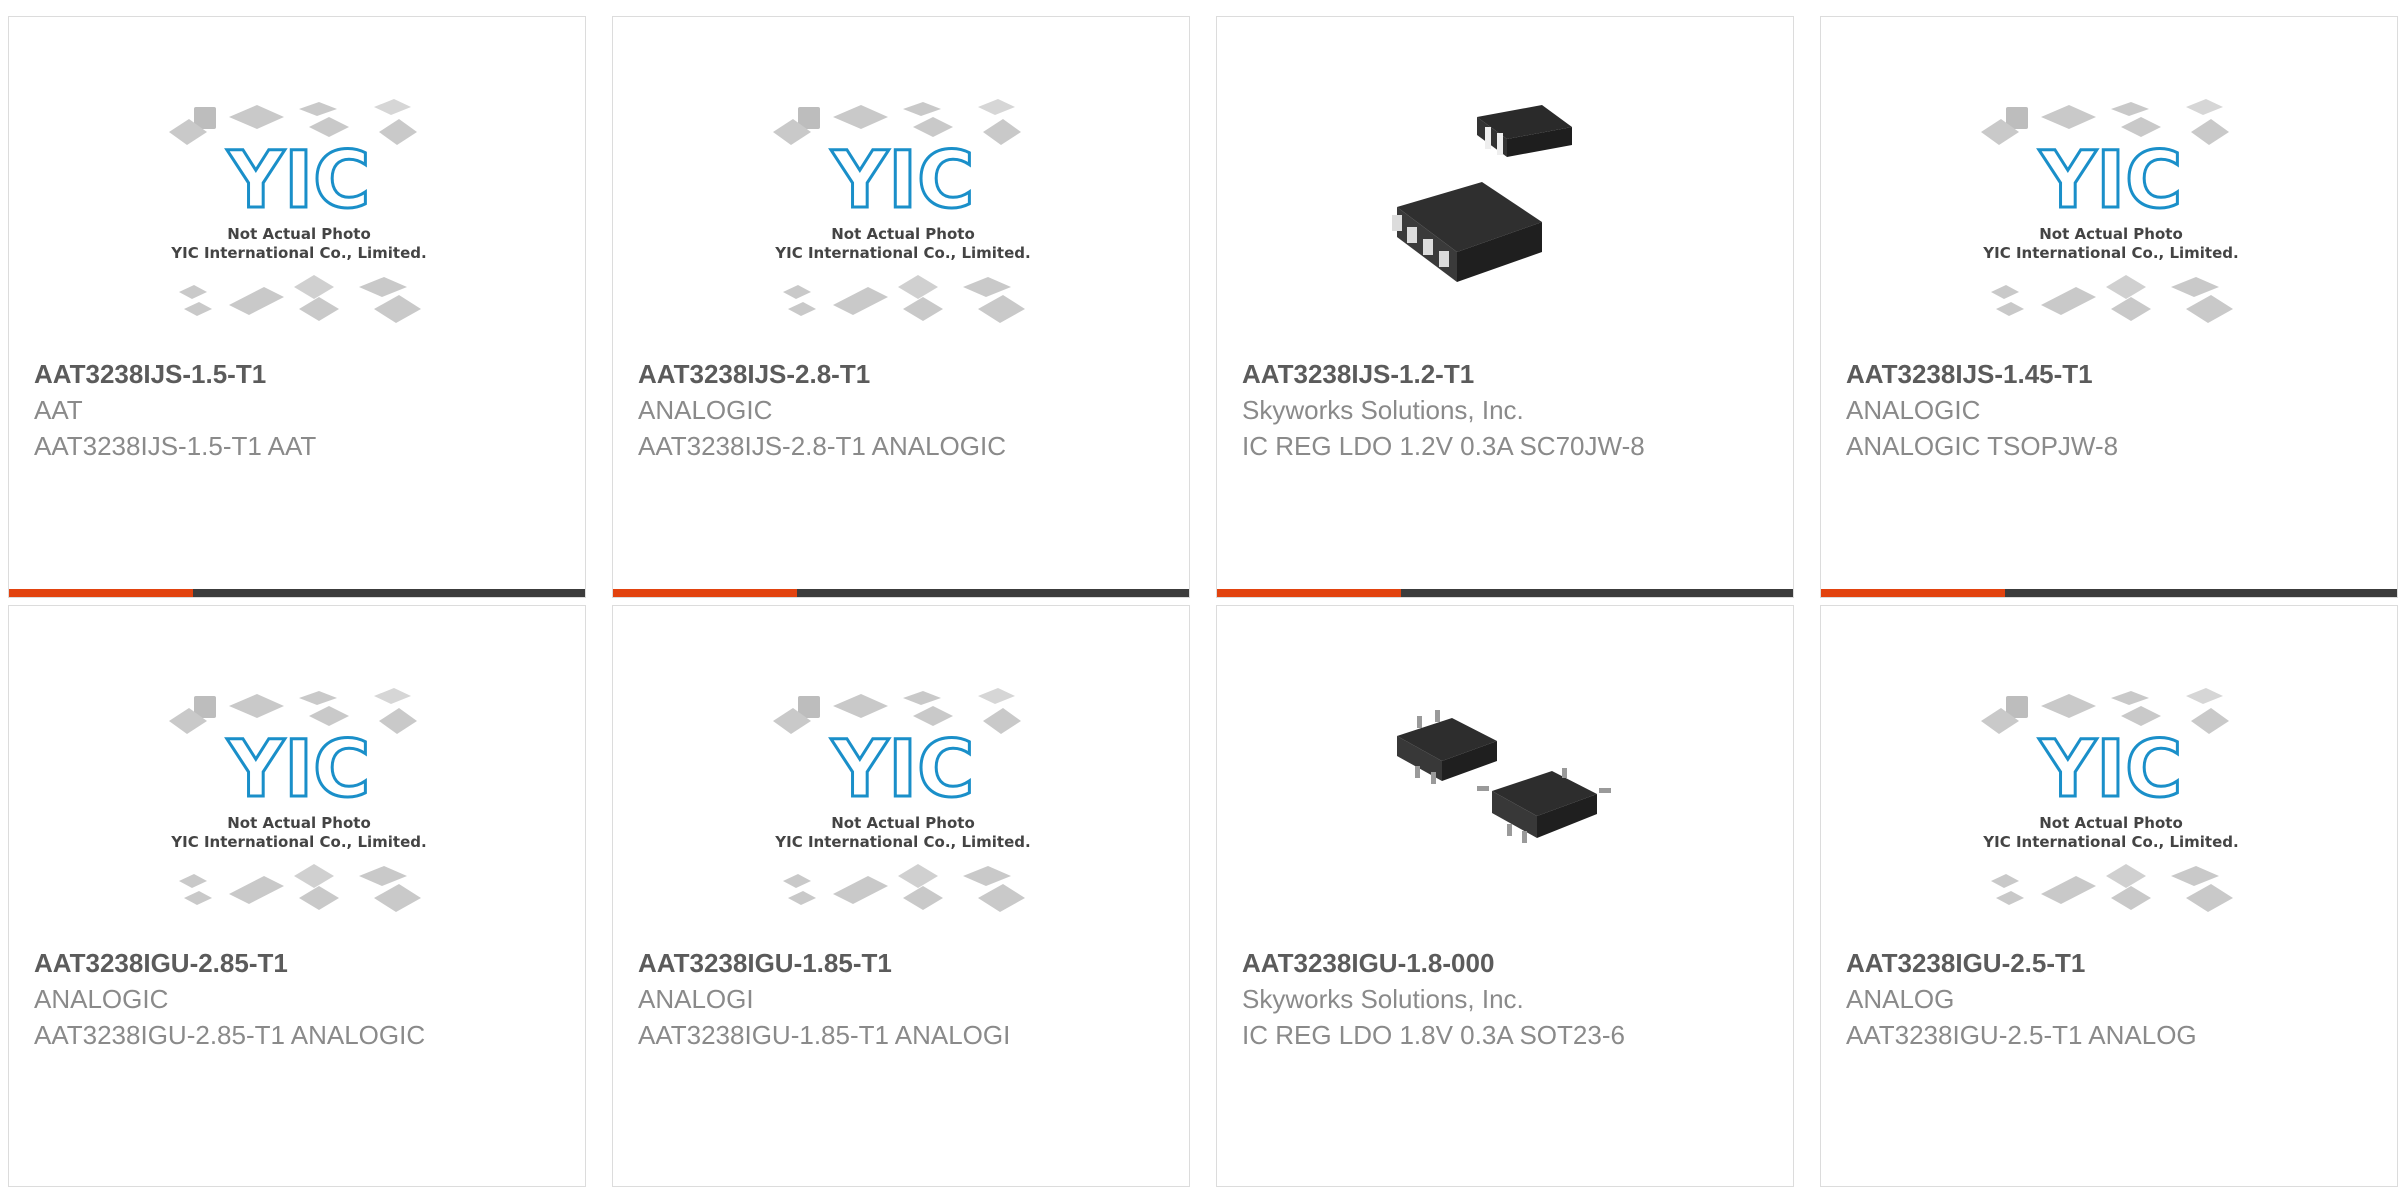 This screenshot has width=2400, height=1187. I want to click on description: IC REG LDO 1.8V 0.3A SOT23-6, so click(1433, 1035).